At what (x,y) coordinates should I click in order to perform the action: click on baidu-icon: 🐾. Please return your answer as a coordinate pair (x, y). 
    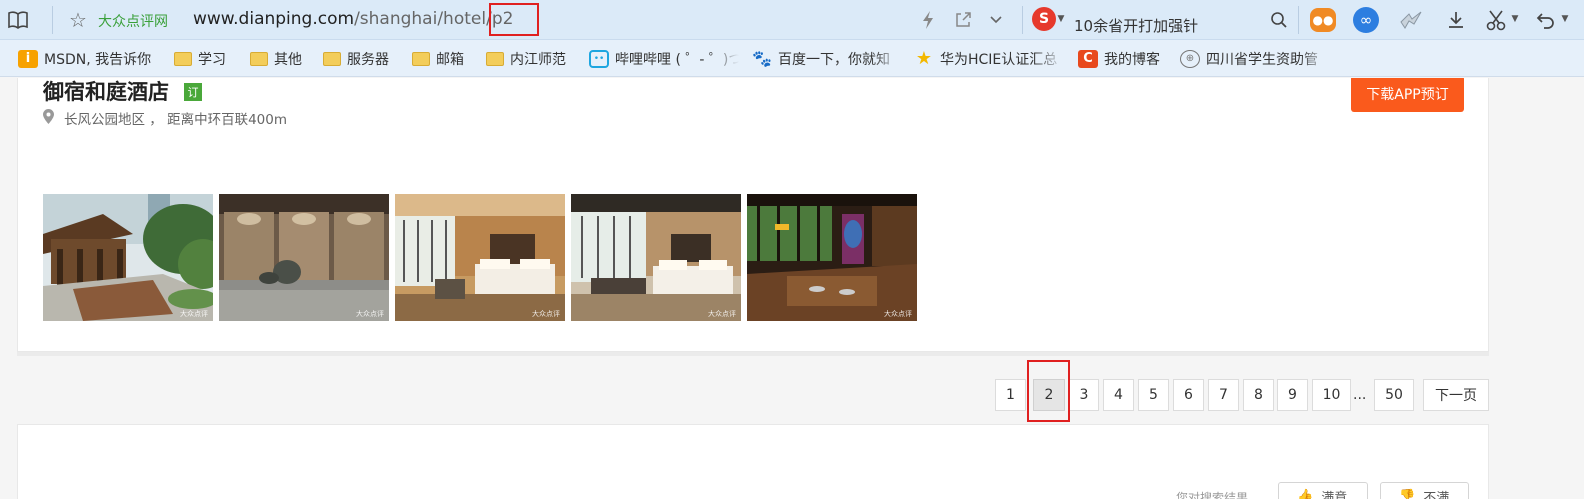
    Looking at the image, I should click on (762, 58).